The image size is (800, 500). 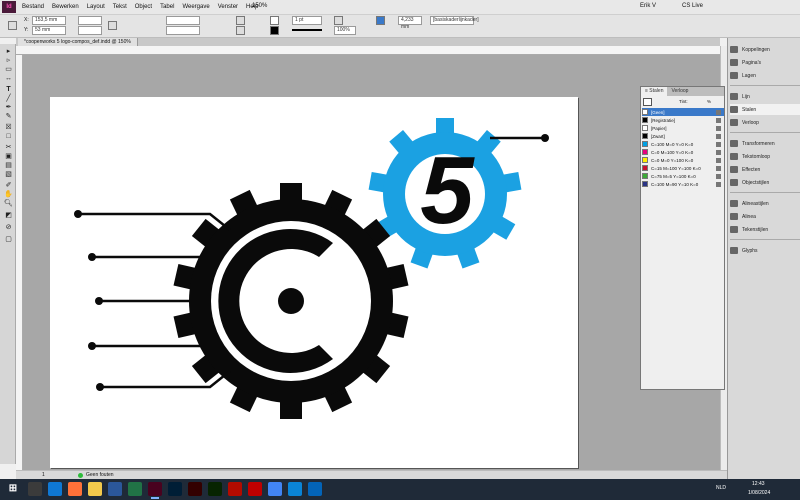 I want to click on constrain-proportions-icon, so click(x=112, y=25).